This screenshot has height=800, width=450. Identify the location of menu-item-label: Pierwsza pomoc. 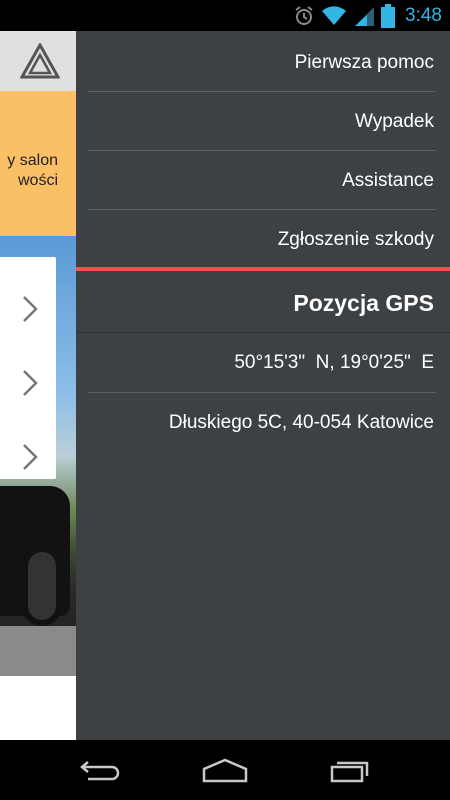
(364, 62).